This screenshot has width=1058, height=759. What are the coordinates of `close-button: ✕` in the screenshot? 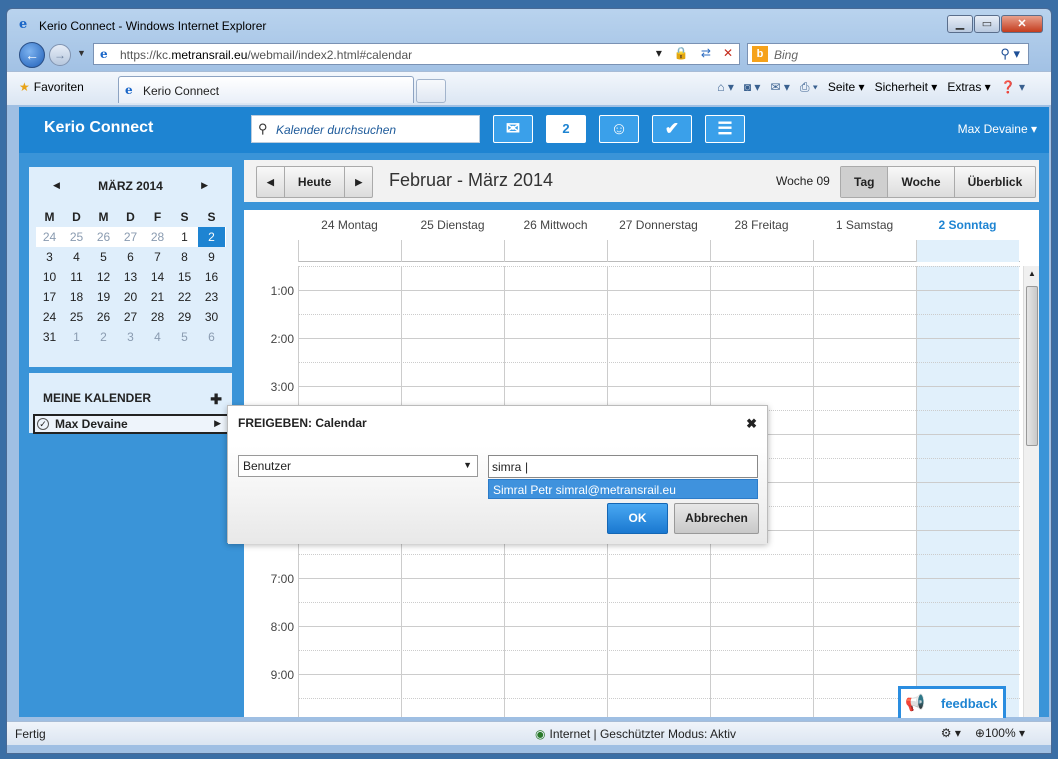 It's located at (1022, 24).